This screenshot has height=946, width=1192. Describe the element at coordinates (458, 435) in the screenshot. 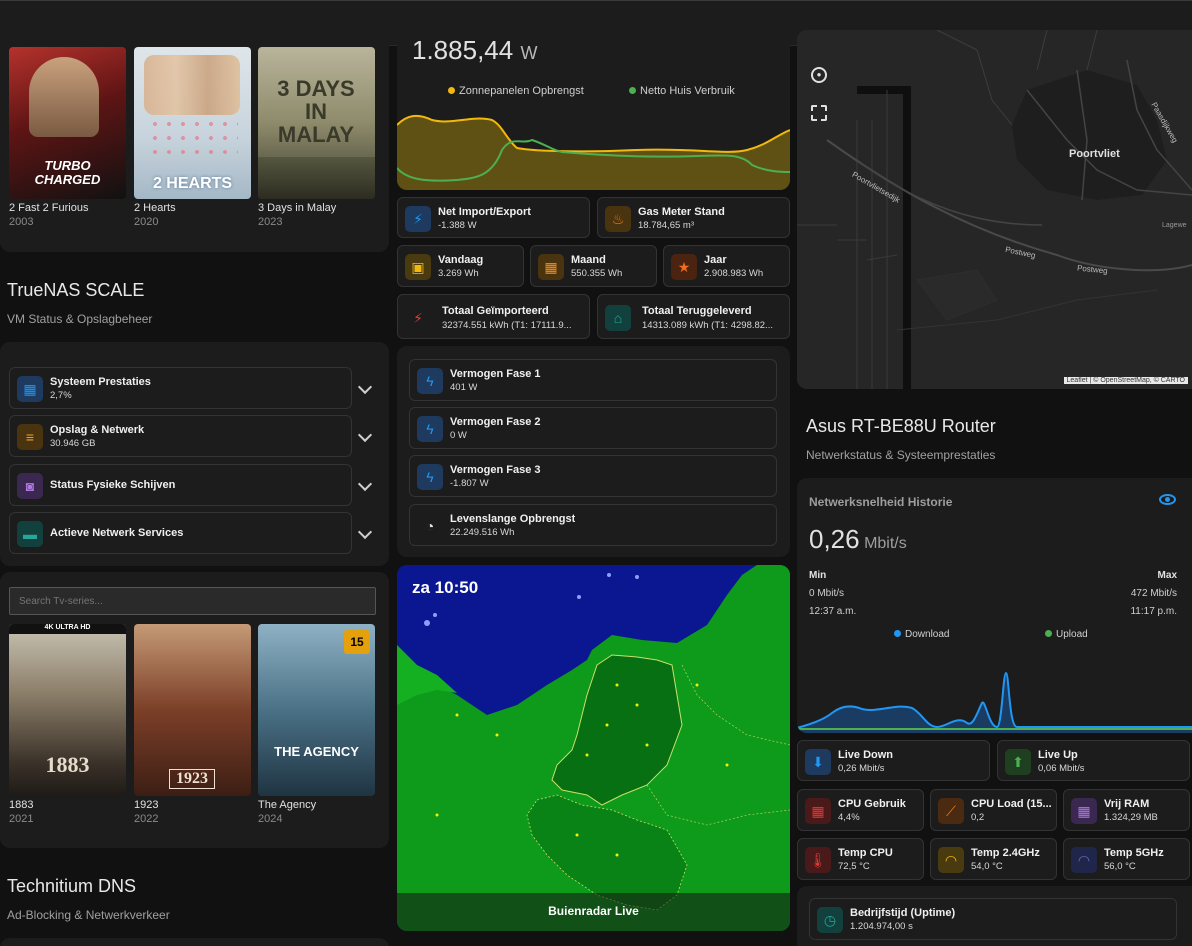

I see `tile-value: 0 W` at that location.